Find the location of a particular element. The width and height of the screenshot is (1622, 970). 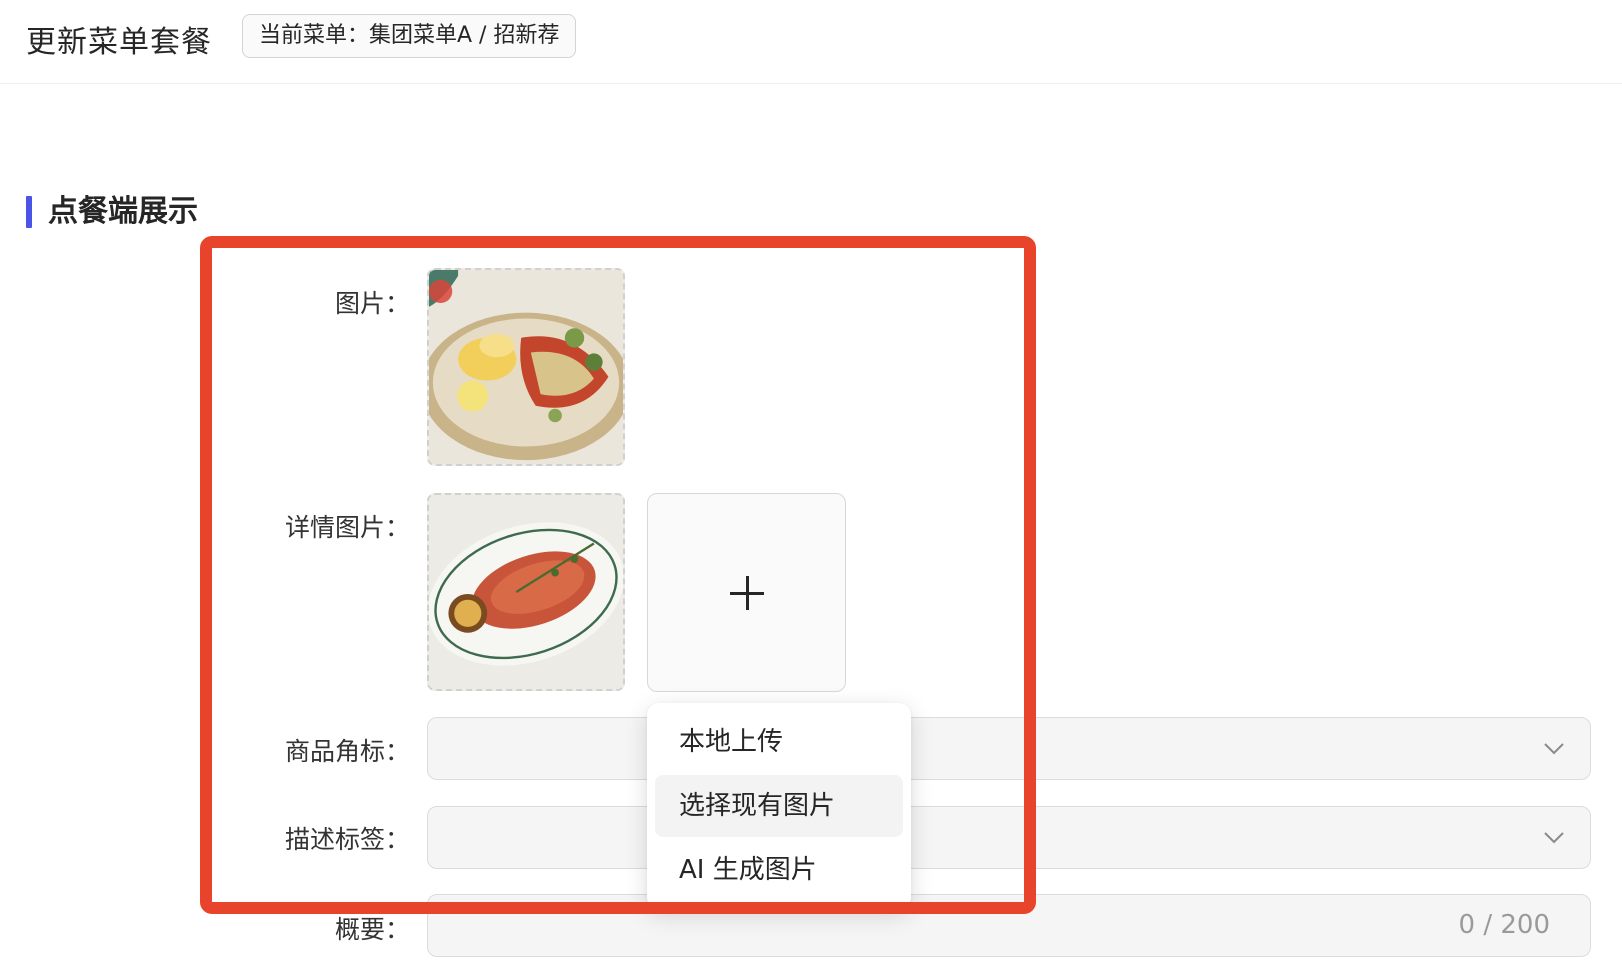

menu-item-select-existing-image: 选择现有图片 is located at coordinates (779, 806).